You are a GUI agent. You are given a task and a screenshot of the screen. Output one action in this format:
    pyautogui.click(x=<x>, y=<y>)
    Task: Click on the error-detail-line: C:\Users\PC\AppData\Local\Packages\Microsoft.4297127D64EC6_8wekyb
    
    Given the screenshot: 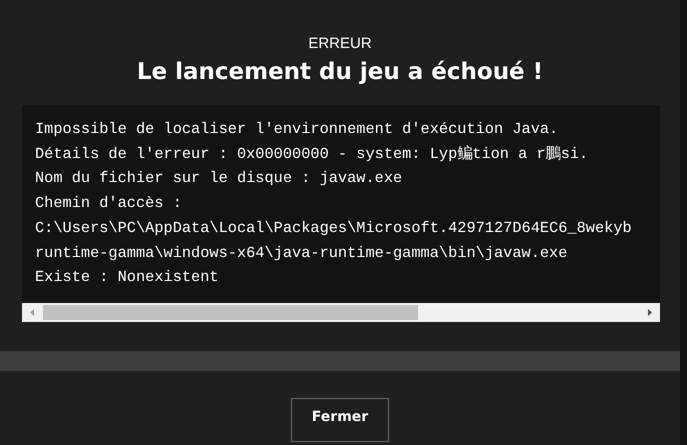 What is the action you would take?
    pyautogui.click(x=334, y=228)
    